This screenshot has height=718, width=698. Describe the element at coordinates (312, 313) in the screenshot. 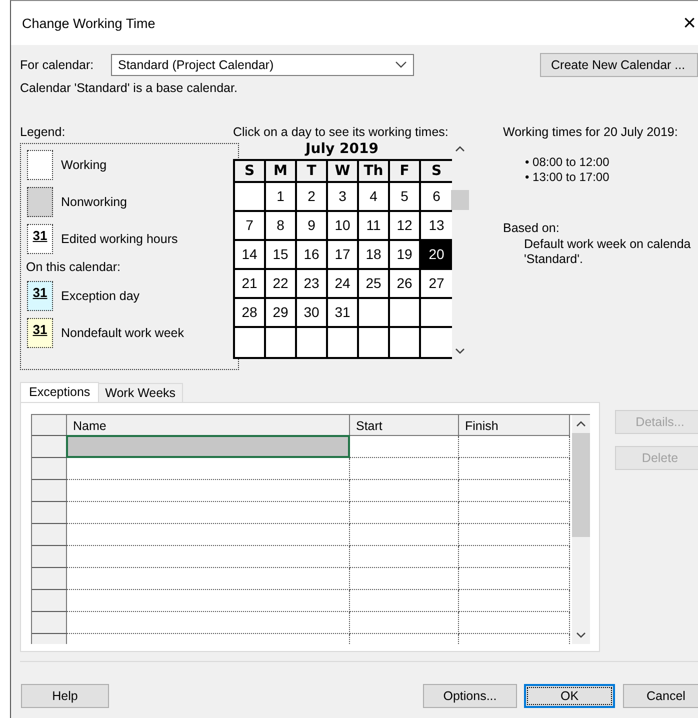

I see `calendar-day: 30` at that location.